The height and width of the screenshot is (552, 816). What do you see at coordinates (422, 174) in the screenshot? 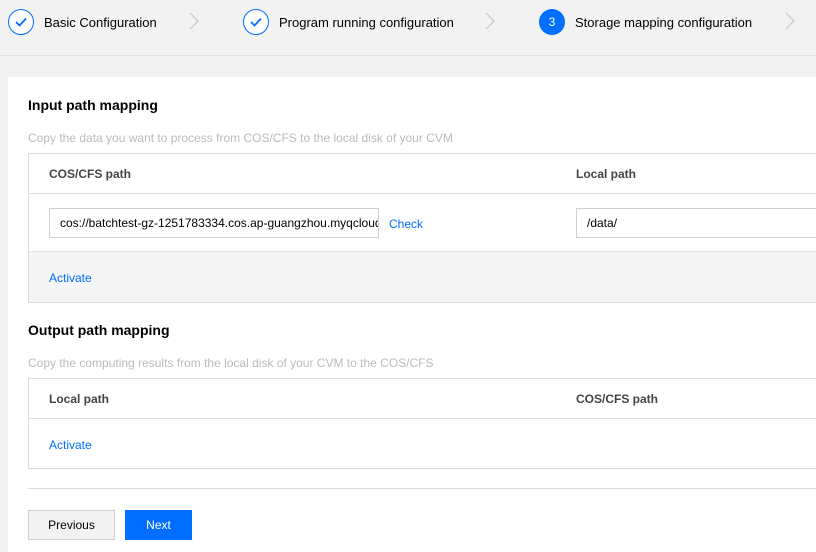
I see `table-header: COS/CFS path Local path` at bounding box center [422, 174].